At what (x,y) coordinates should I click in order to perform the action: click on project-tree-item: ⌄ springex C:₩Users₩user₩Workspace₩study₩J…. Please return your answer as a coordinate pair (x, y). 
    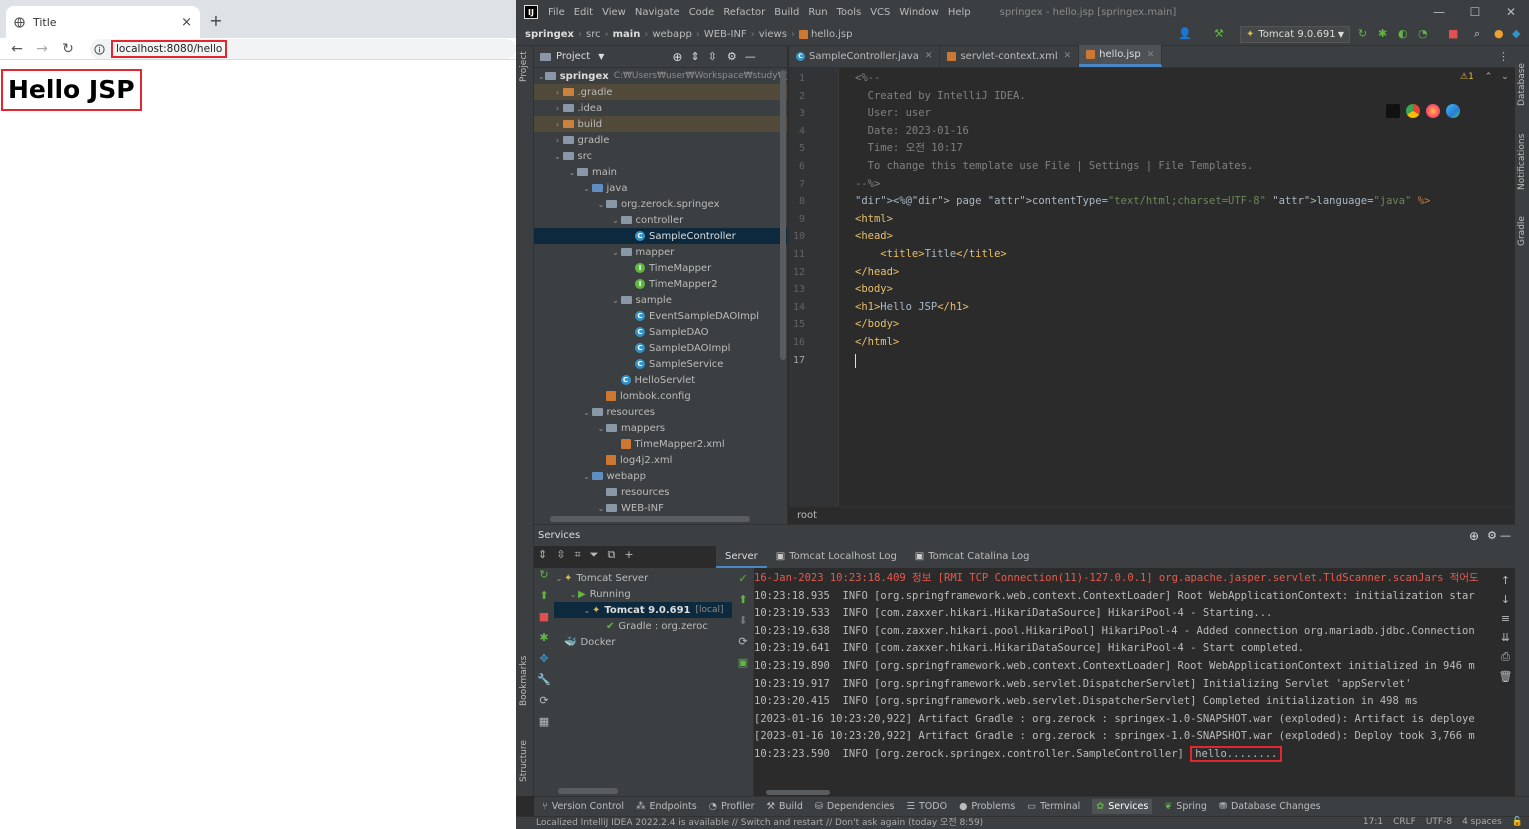
    Looking at the image, I should click on (660, 76).